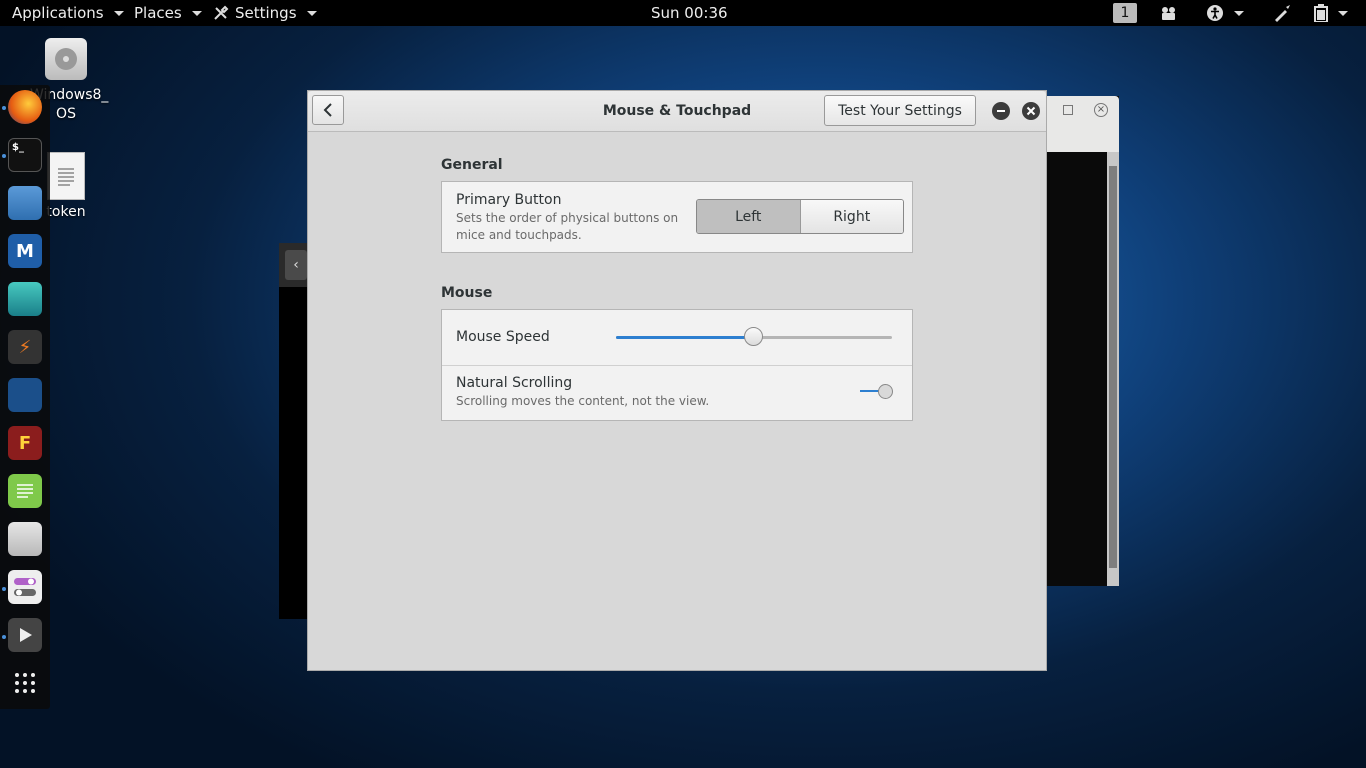 The height and width of the screenshot is (768, 1366). I want to click on armitage-icon, so click(25, 299).